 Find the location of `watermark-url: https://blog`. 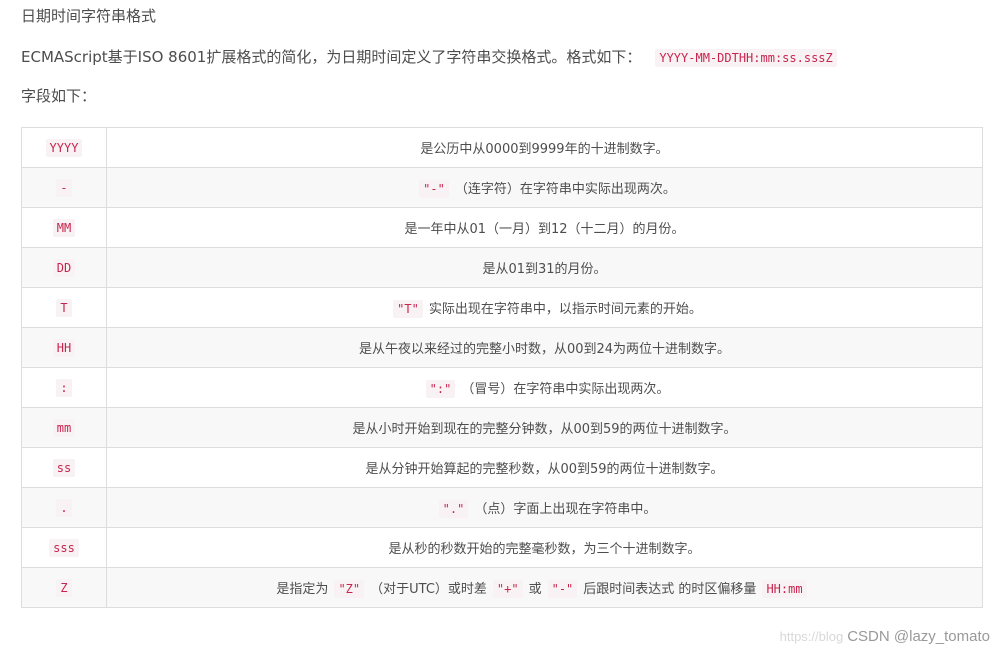

watermark-url: https://blog is located at coordinates (811, 636).